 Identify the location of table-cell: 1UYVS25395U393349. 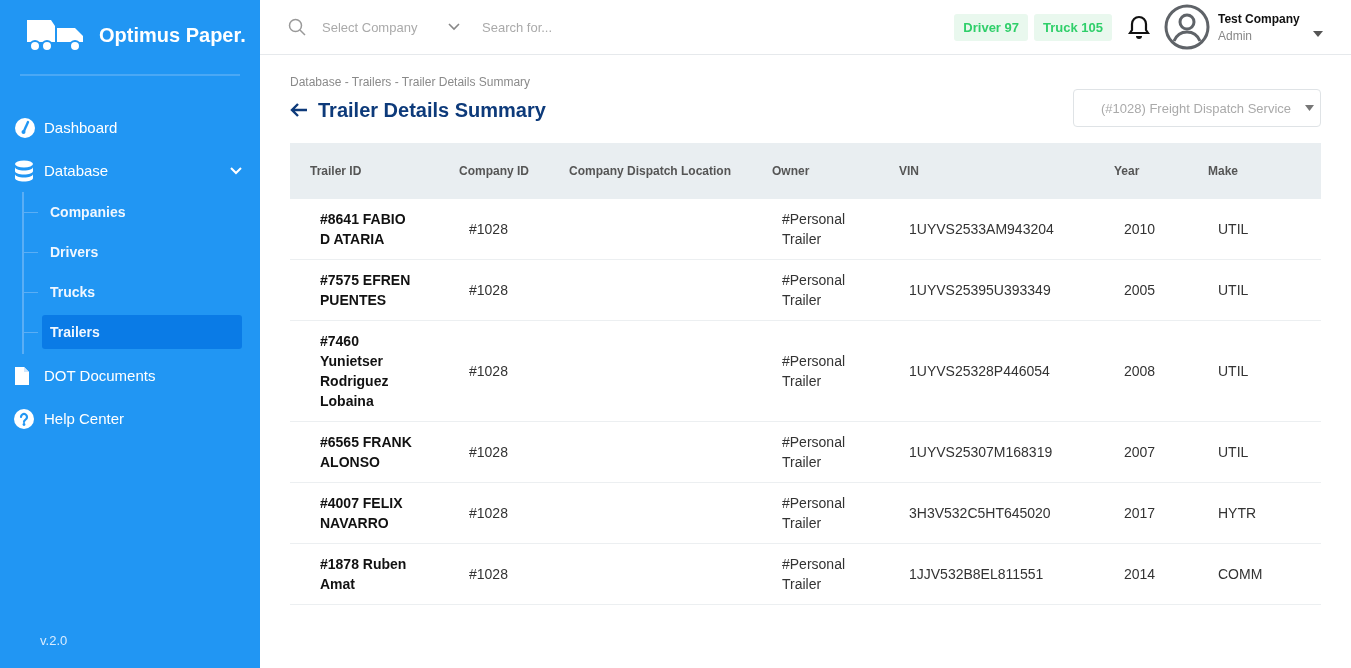
(980, 290).